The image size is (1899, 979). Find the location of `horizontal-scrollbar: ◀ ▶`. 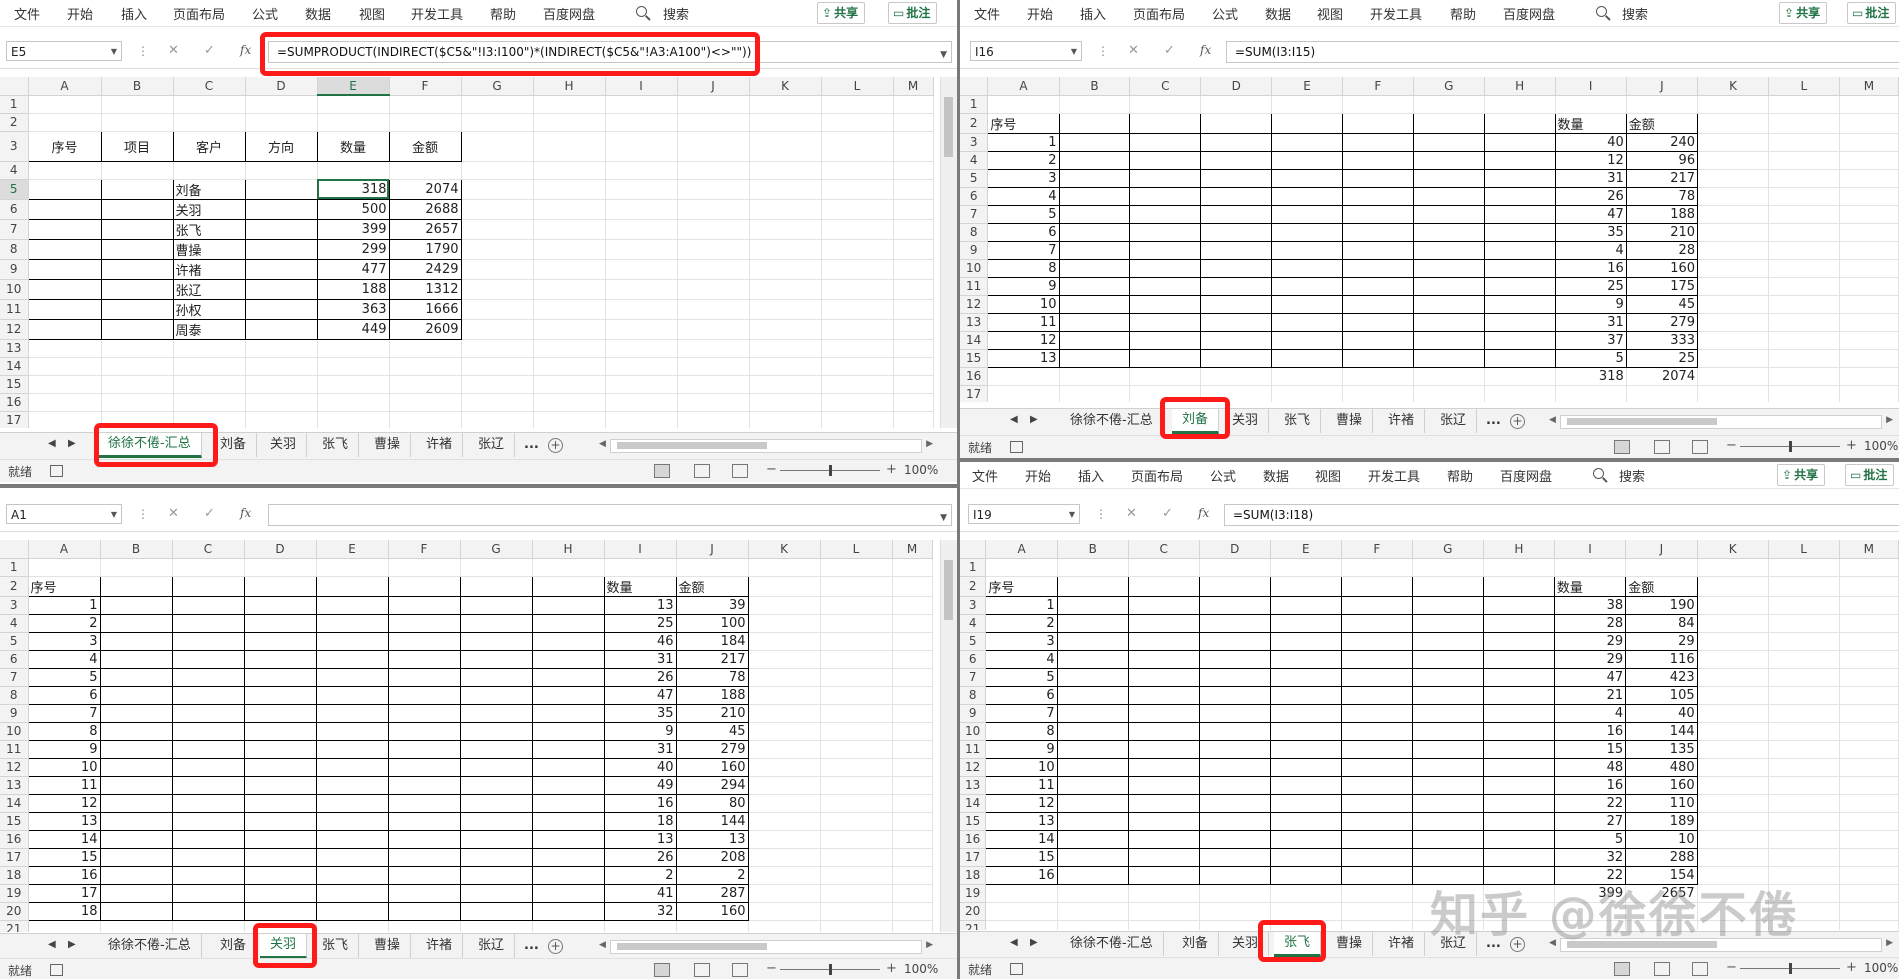

horizontal-scrollbar: ◀ ▶ is located at coordinates (766, 947).